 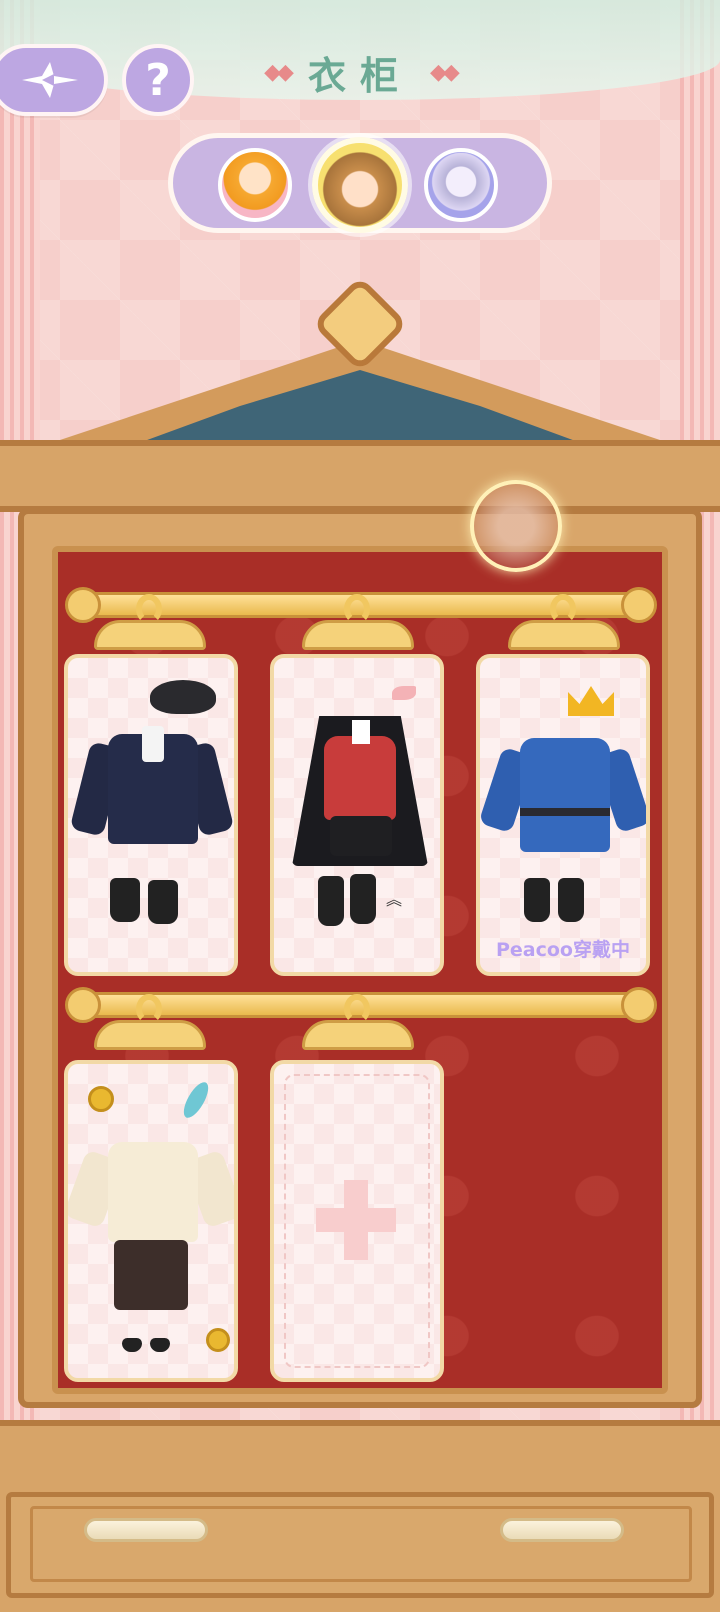 I want to click on wardrobe-cornice, so click(x=360, y=476).